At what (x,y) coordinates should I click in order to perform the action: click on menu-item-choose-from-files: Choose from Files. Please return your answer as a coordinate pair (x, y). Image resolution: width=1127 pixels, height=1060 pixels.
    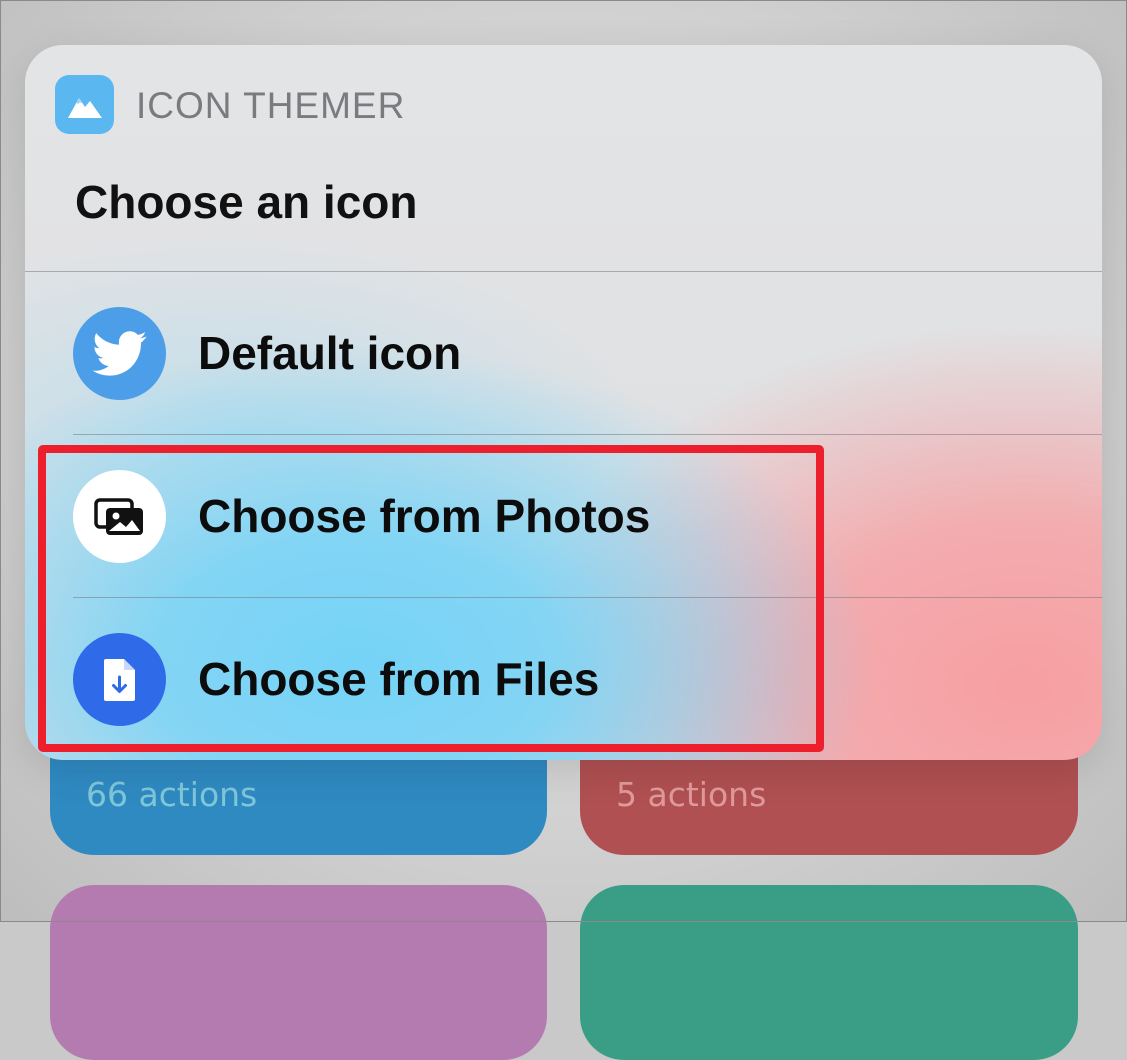
    Looking at the image, I should click on (563, 679).